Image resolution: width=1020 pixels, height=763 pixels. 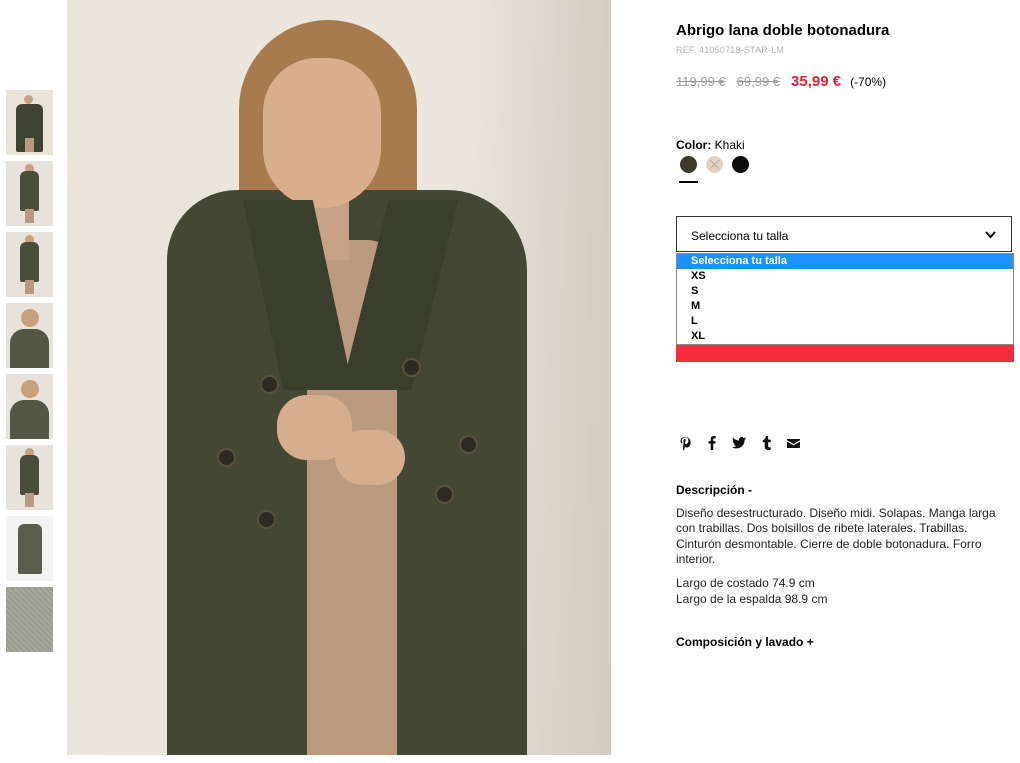 What do you see at coordinates (714, 490) in the screenshot?
I see `description-toggle: Descripción -` at bounding box center [714, 490].